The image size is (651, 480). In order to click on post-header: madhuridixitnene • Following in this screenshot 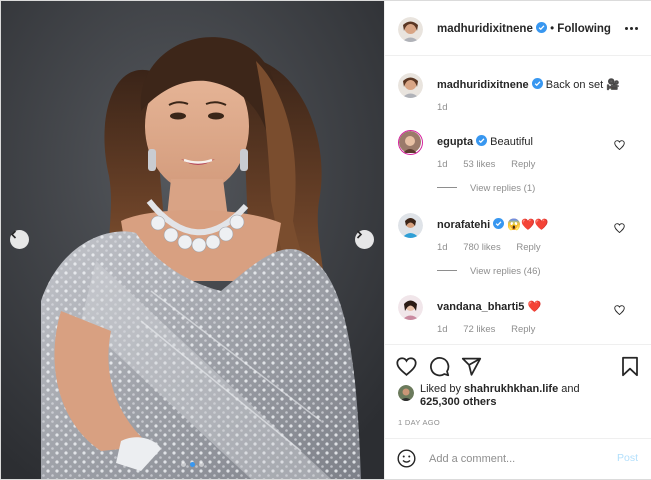, I will do `click(518, 28)`.